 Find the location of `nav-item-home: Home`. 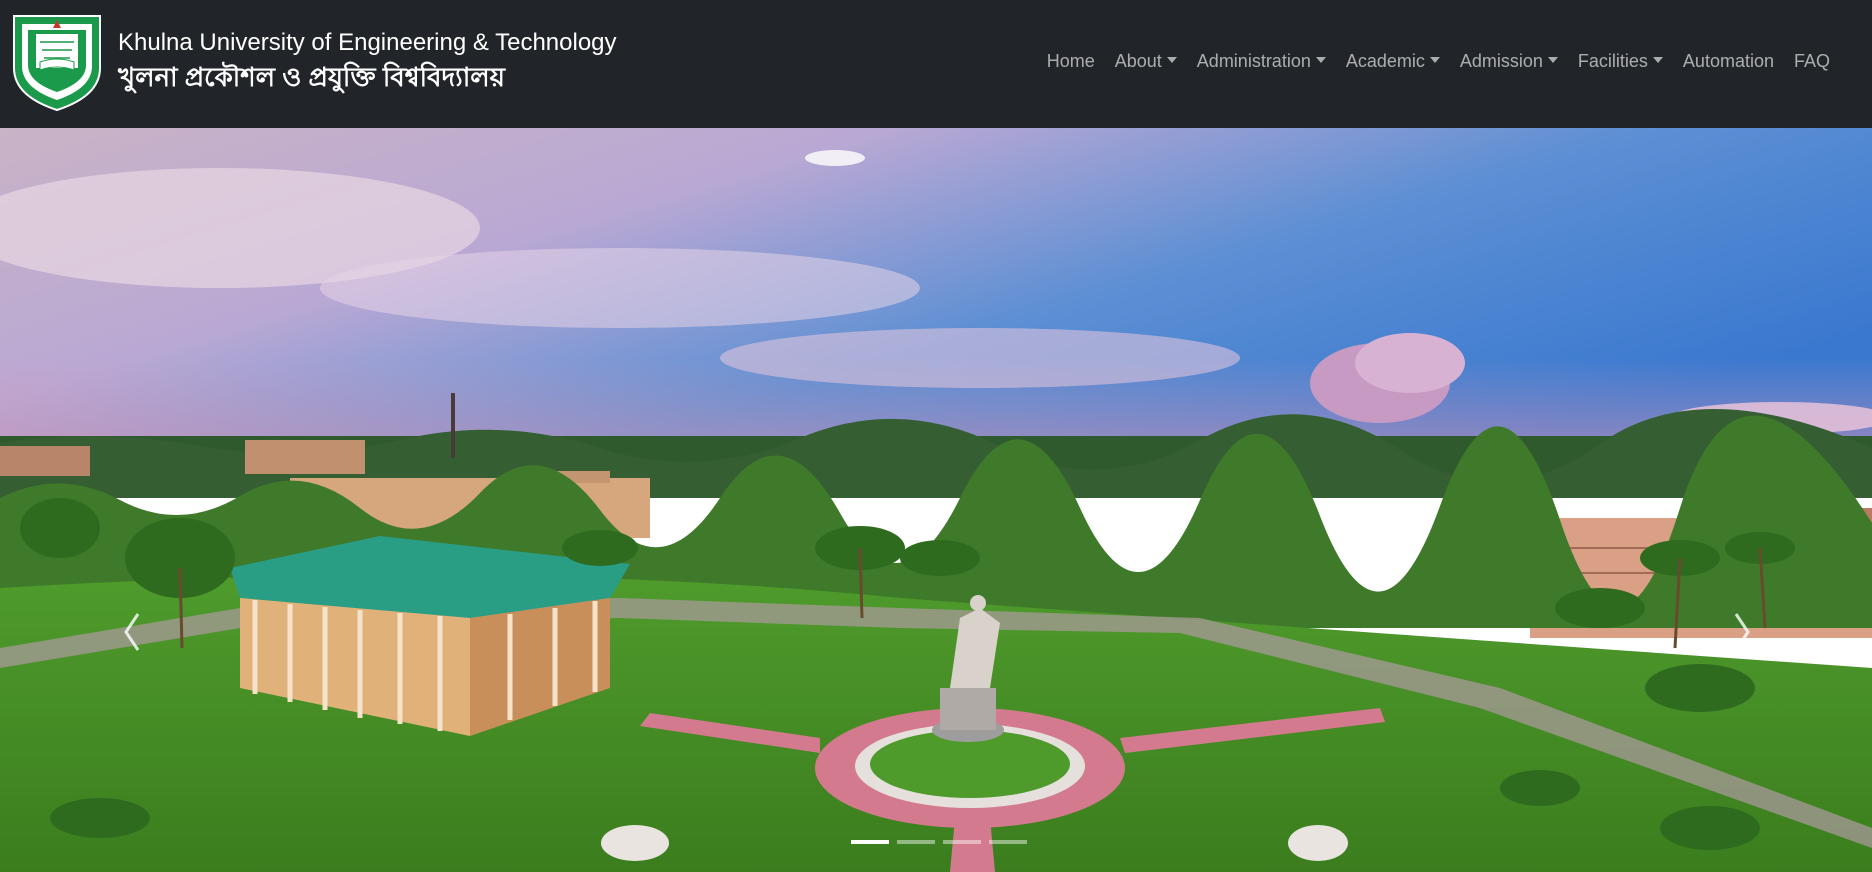

nav-item-home: Home is located at coordinates (1071, 61).